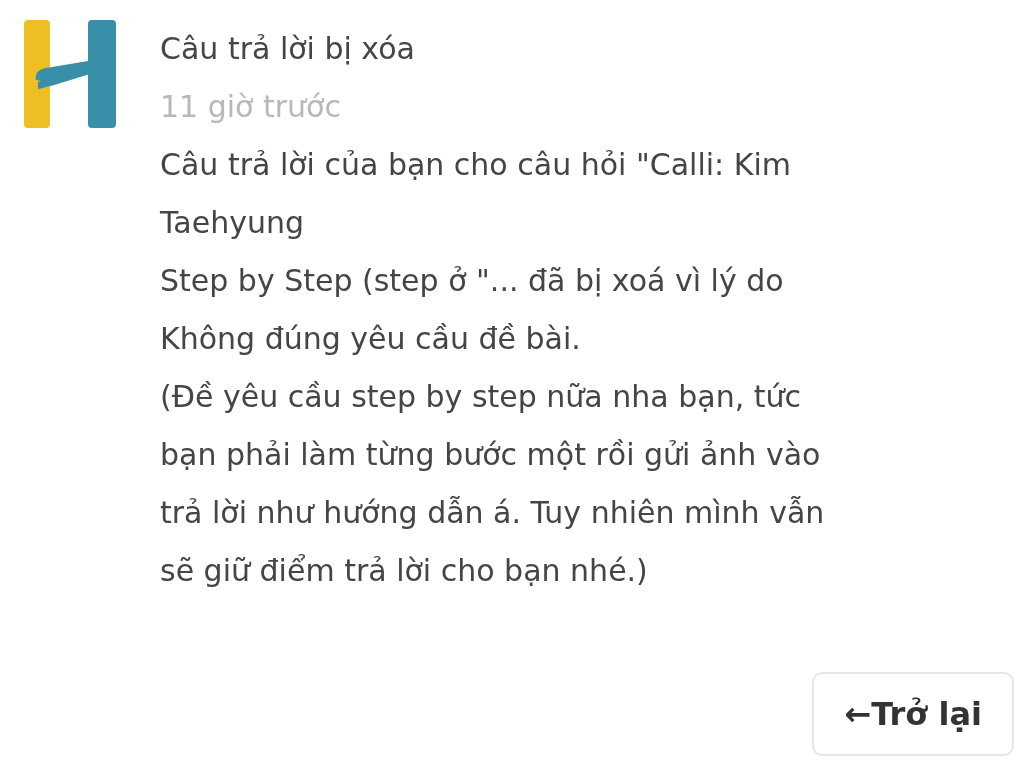  Describe the element at coordinates (913, 714) in the screenshot. I see `back-button: ←Trở lại` at that location.